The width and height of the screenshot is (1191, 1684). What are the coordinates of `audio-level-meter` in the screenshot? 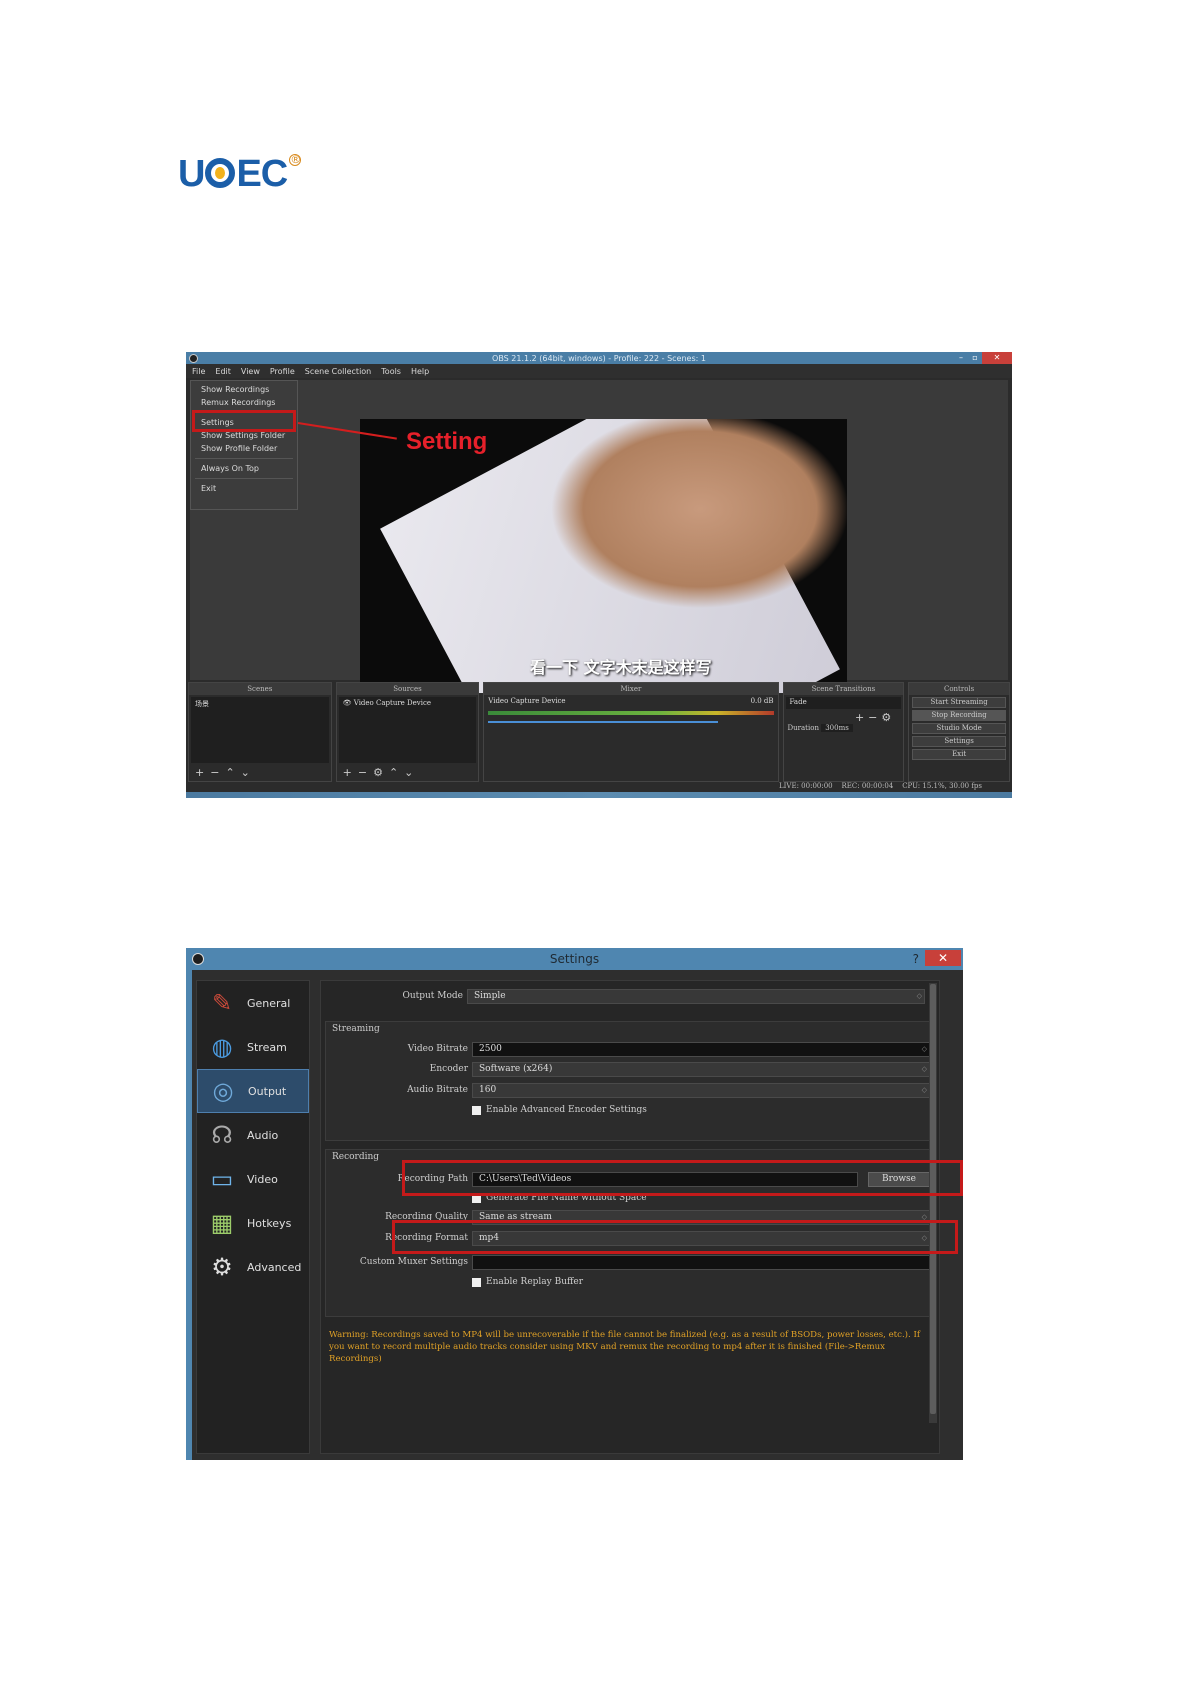 It's located at (631, 713).